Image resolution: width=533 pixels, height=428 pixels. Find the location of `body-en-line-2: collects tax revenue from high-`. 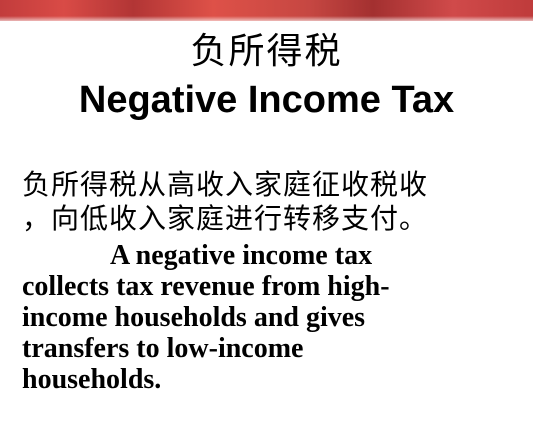

body-en-line-2: collects tax revenue from high- is located at coordinates (206, 286).